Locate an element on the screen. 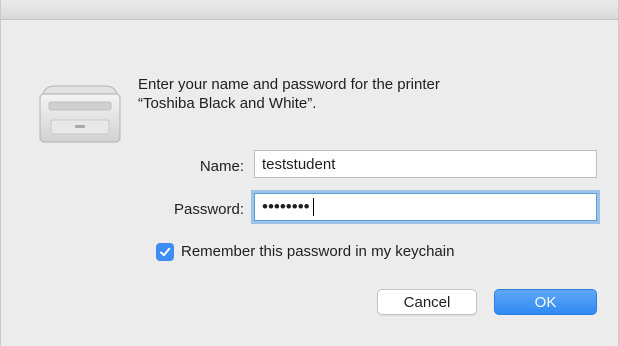 Image resolution: width=619 pixels, height=346 pixels. remember-checkbox is located at coordinates (165, 252).